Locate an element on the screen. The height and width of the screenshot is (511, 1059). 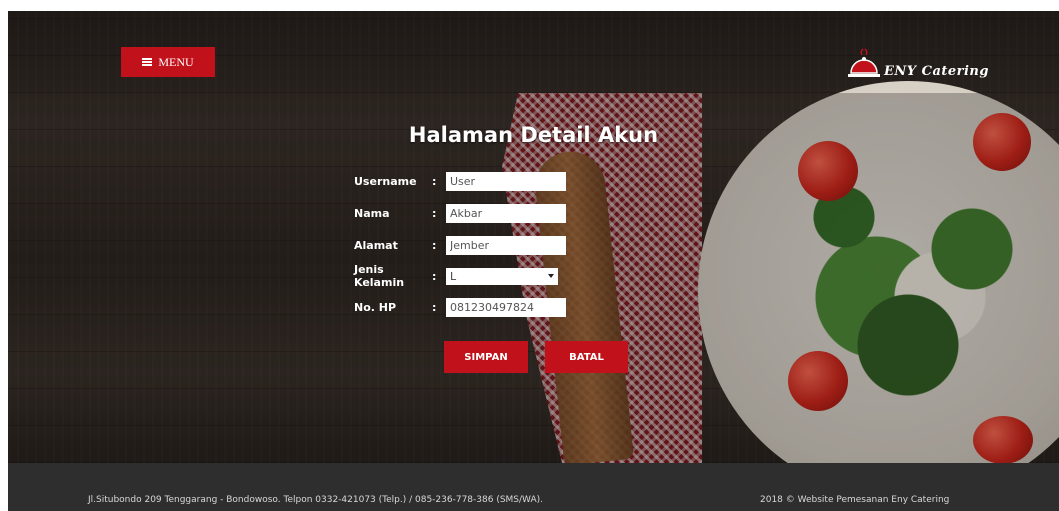
form-row-username: Username : is located at coordinates (460, 181).